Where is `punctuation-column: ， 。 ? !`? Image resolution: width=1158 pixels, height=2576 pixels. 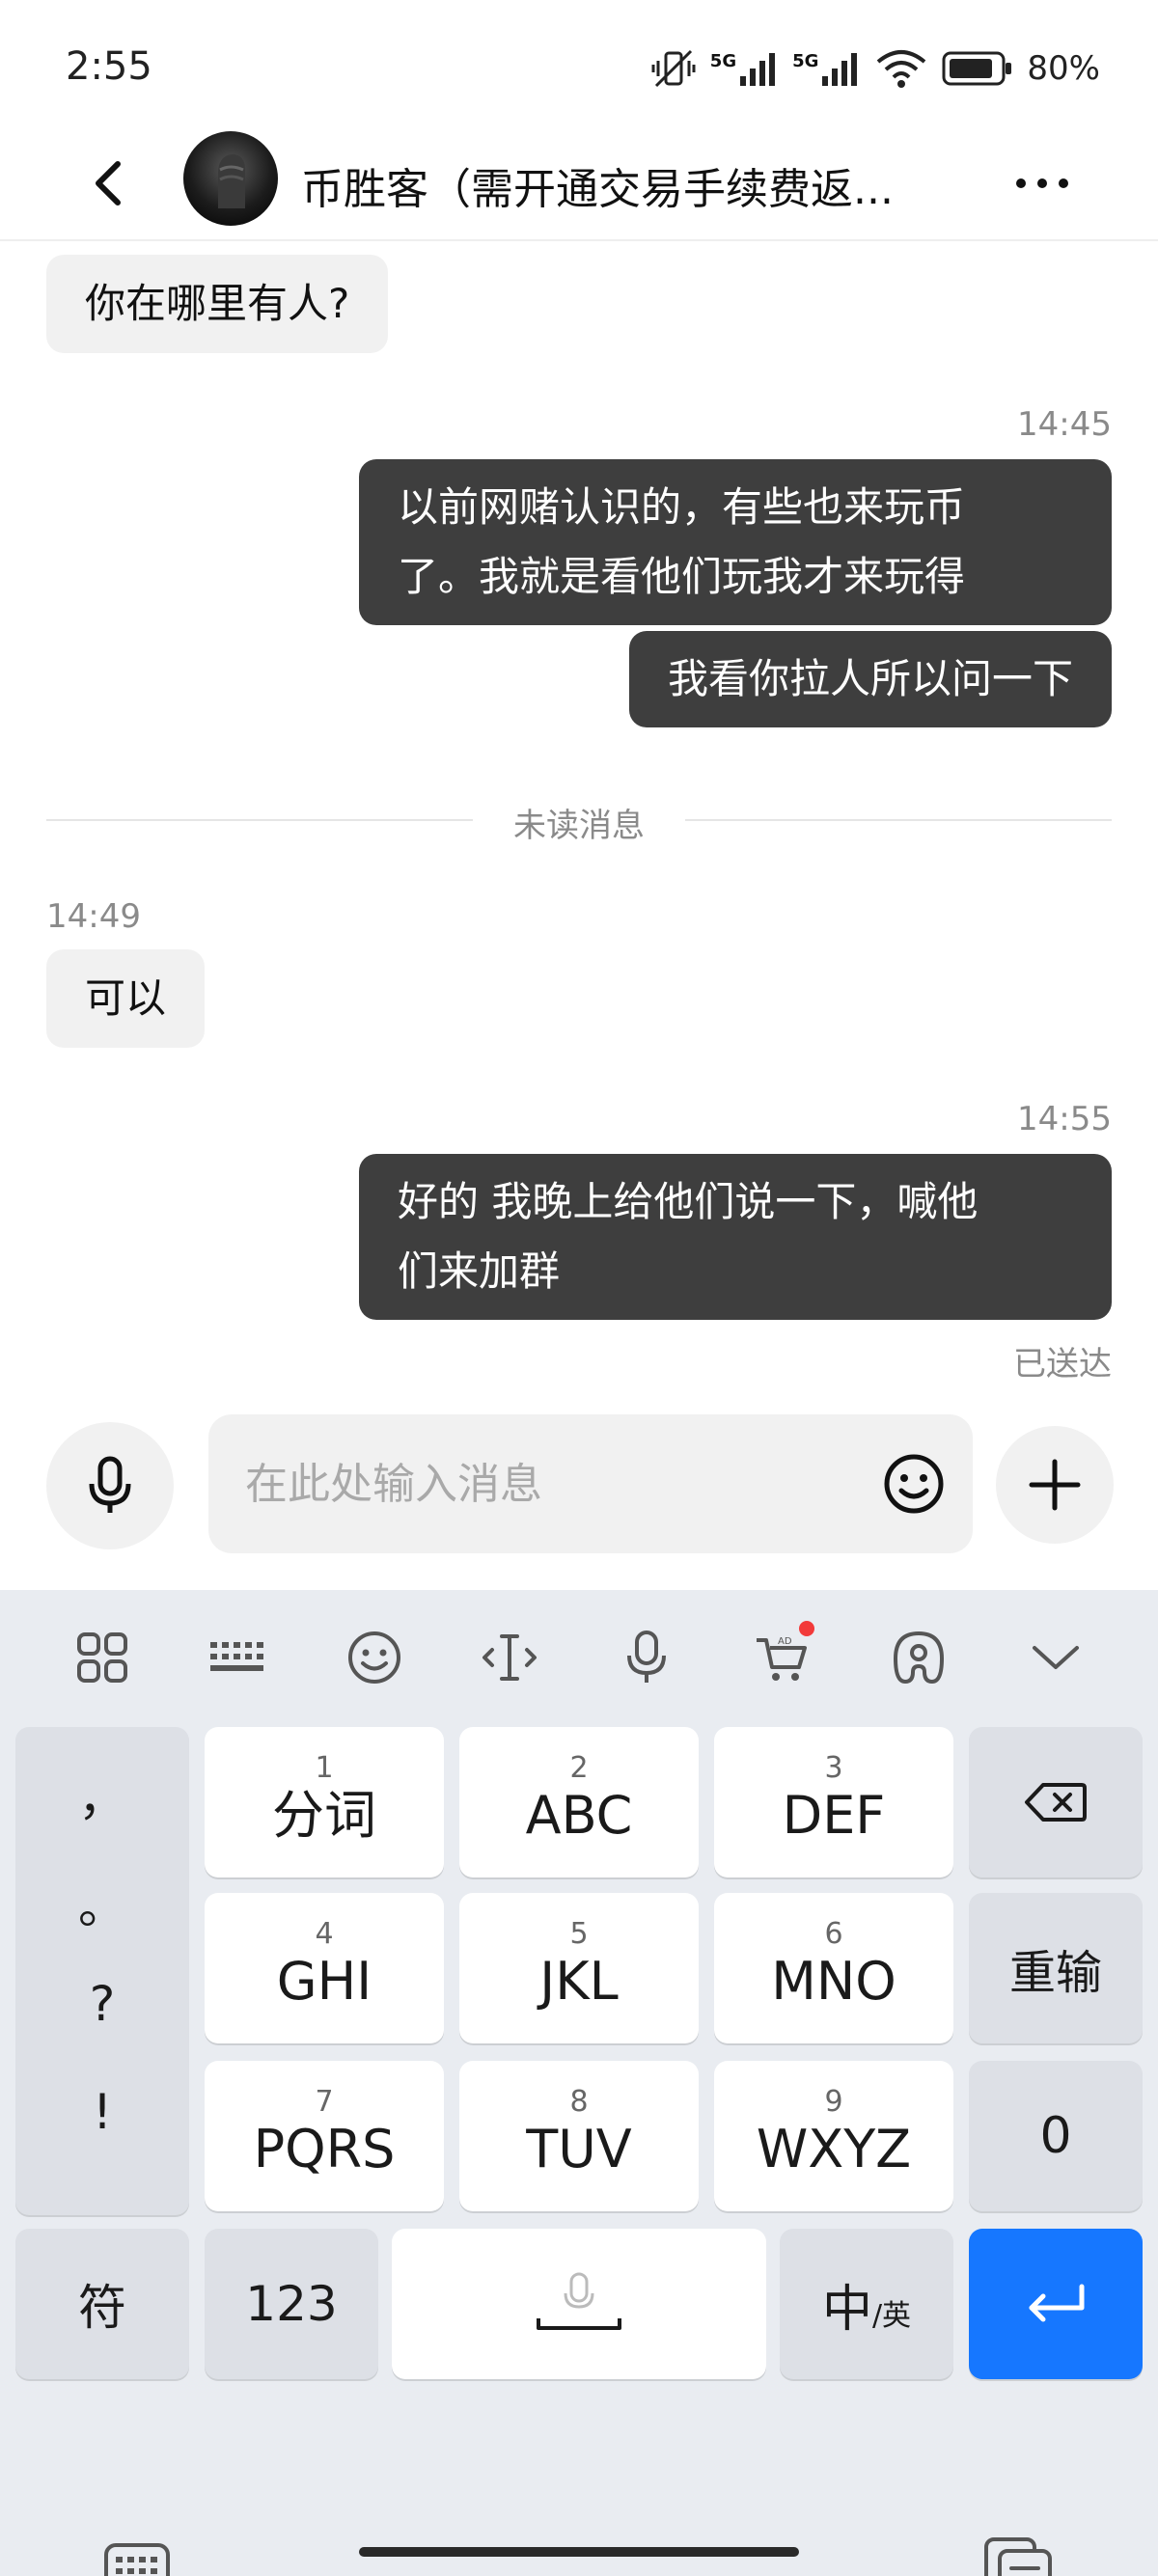 punctuation-column: ， 。 ? ! is located at coordinates (102, 1971).